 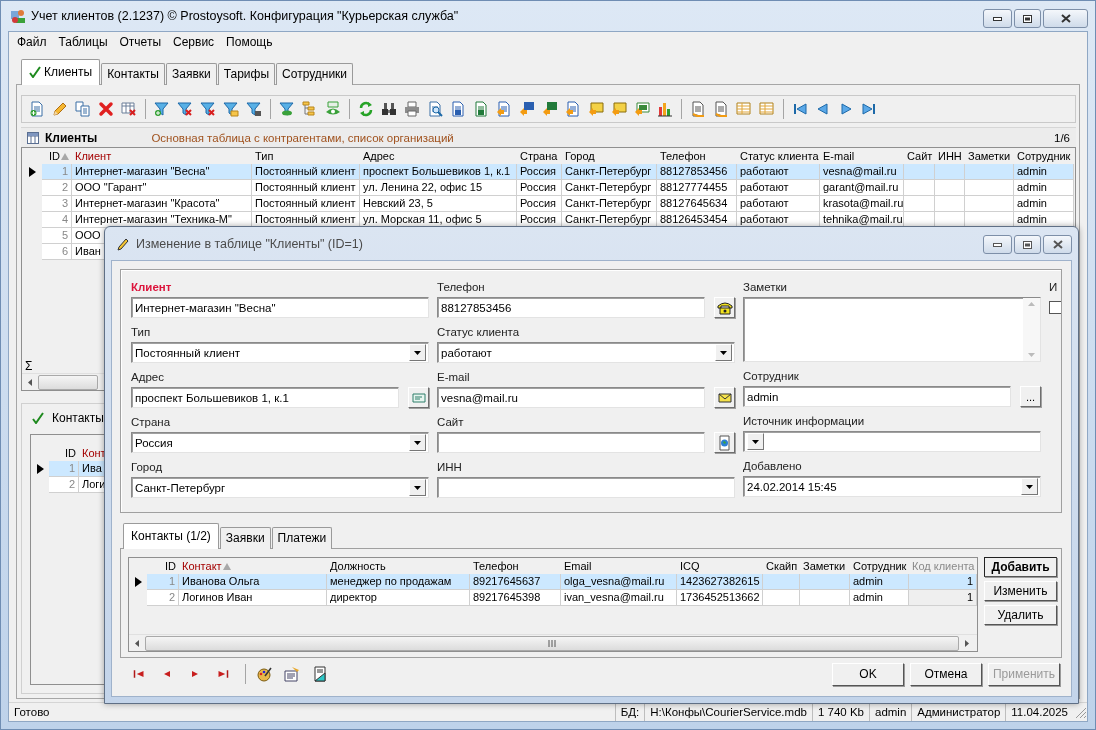 I want to click on tab: Клиенты, so click(x=61, y=72).